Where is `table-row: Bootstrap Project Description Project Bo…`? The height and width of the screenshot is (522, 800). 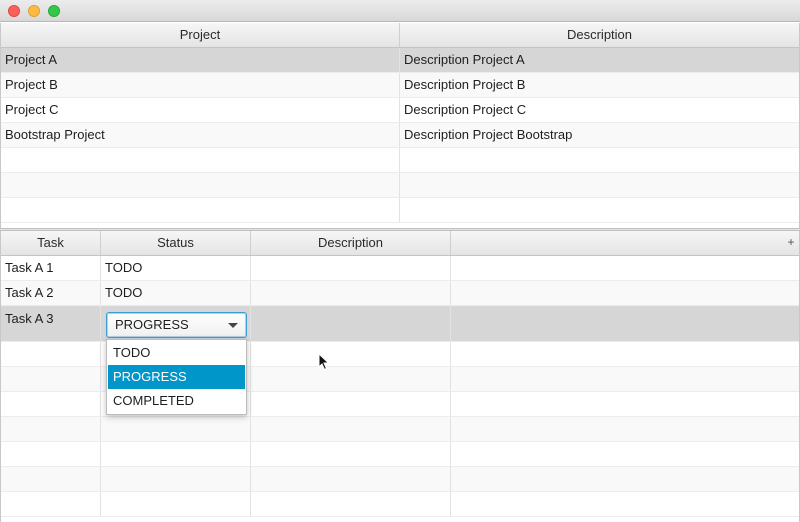
table-row: Bootstrap Project Description Project Bo… is located at coordinates (400, 135).